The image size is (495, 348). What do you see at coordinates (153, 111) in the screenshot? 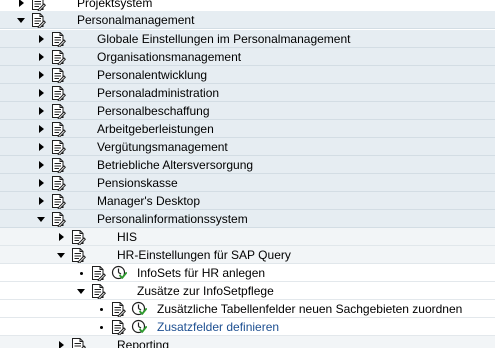
I see `tree-node-label: Personalbeschaffung` at bounding box center [153, 111].